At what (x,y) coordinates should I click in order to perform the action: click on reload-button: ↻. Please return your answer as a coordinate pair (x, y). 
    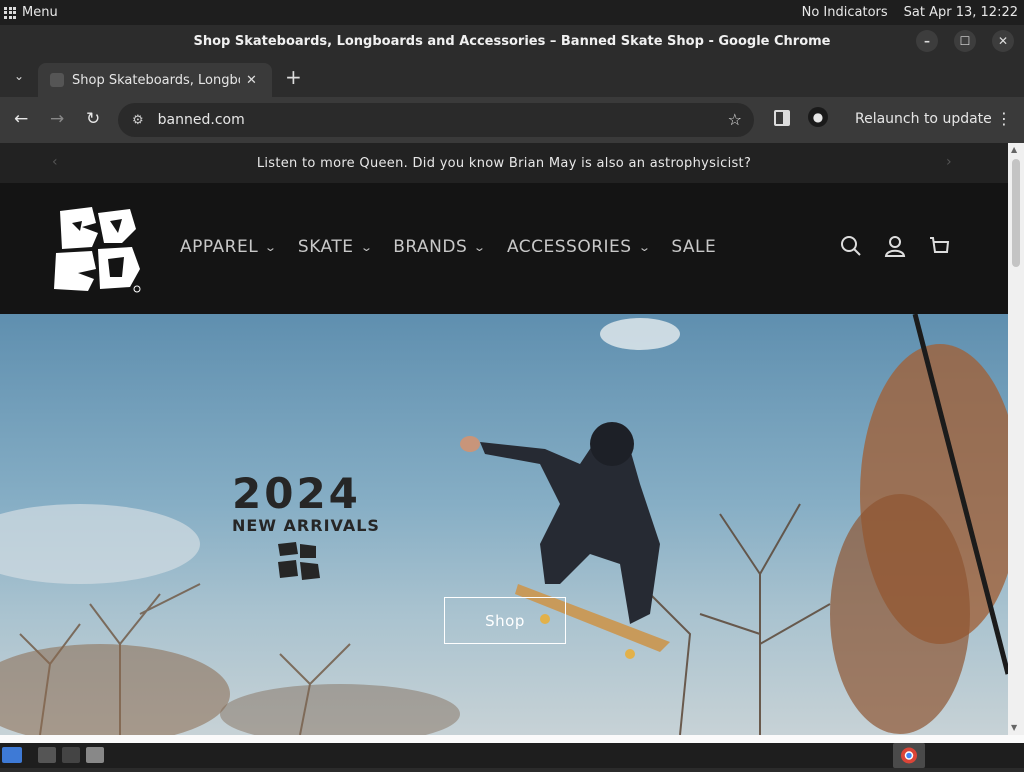
    Looking at the image, I should click on (93, 119).